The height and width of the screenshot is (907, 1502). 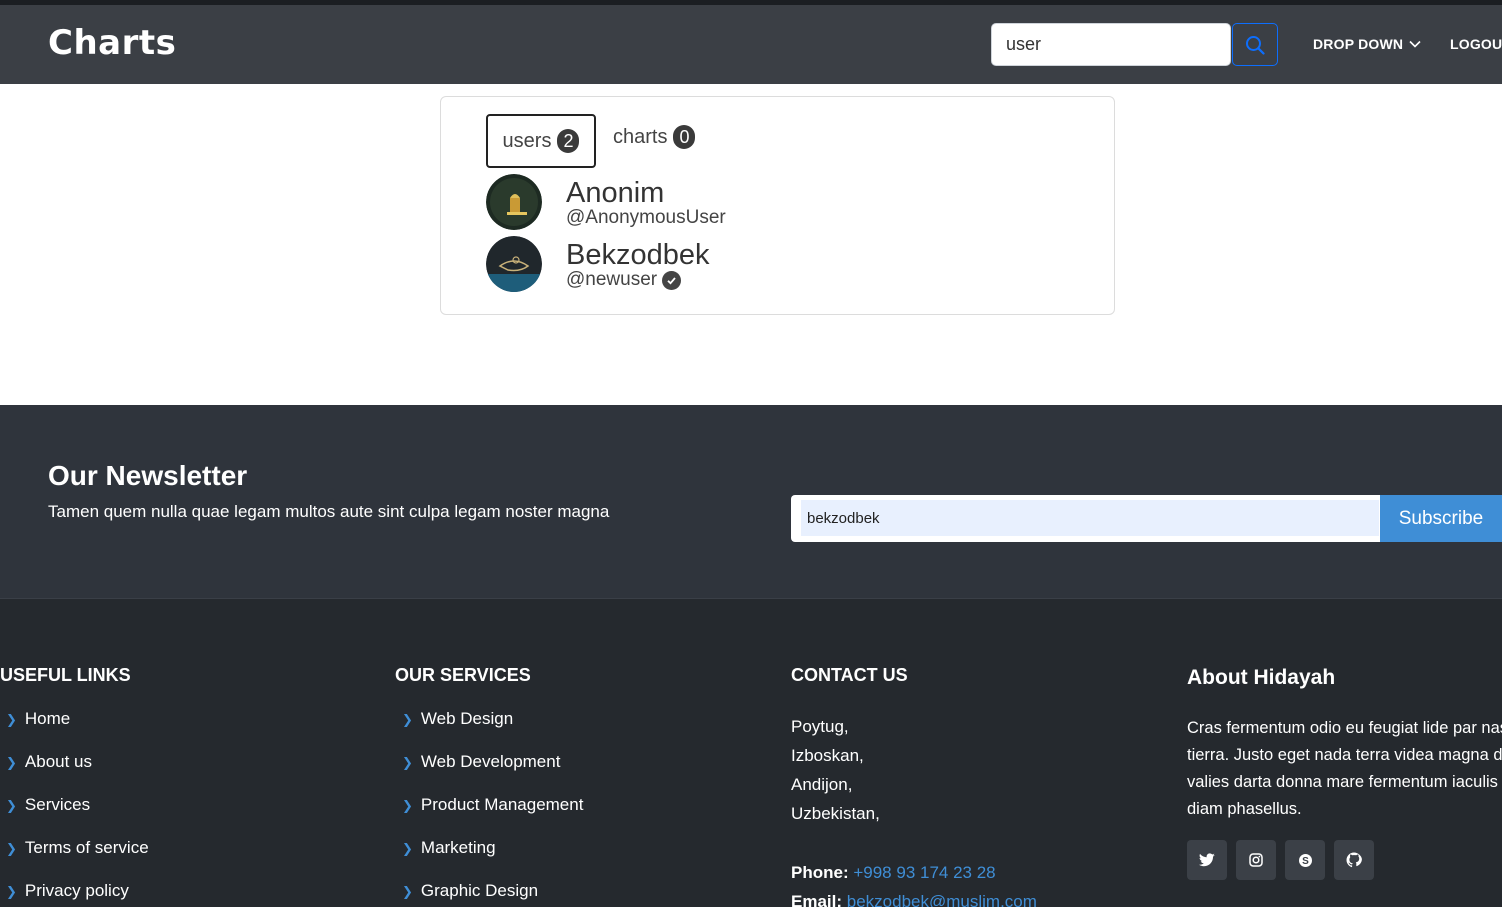 What do you see at coordinates (502, 804) in the screenshot?
I see `link-label: Product Management` at bounding box center [502, 804].